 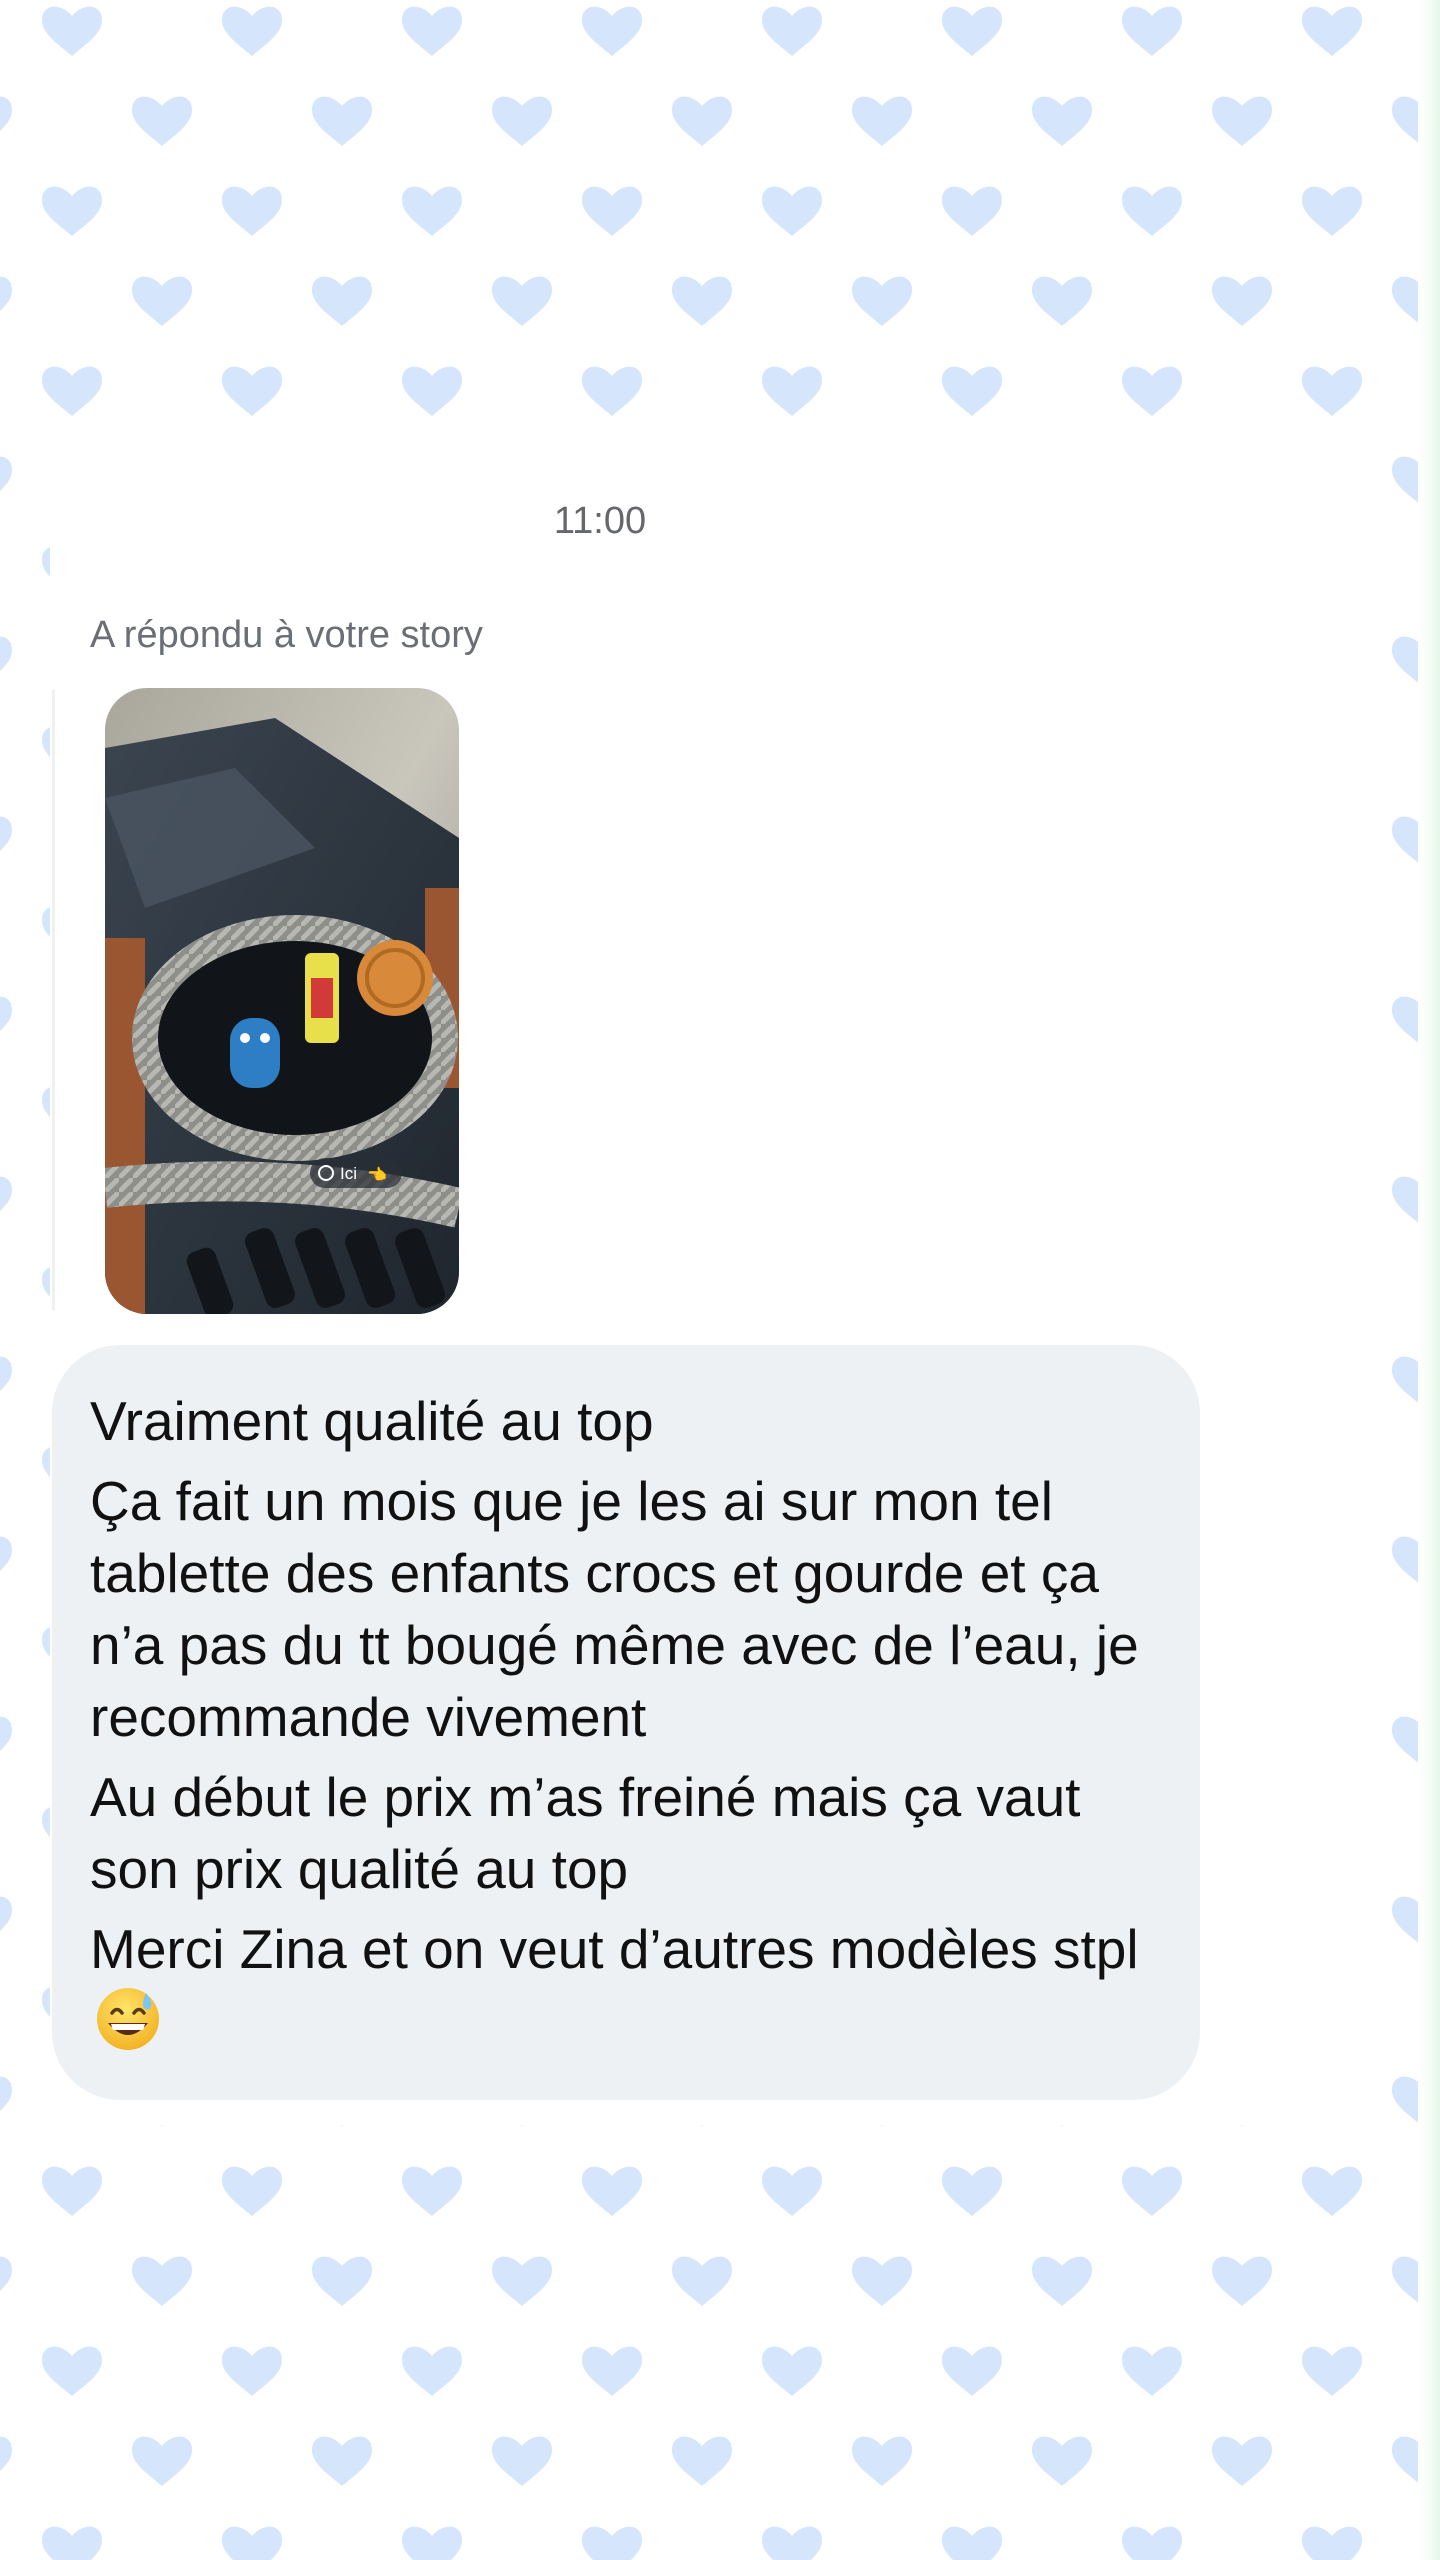 I want to click on screen-edge, so click(x=1429, y=1280).